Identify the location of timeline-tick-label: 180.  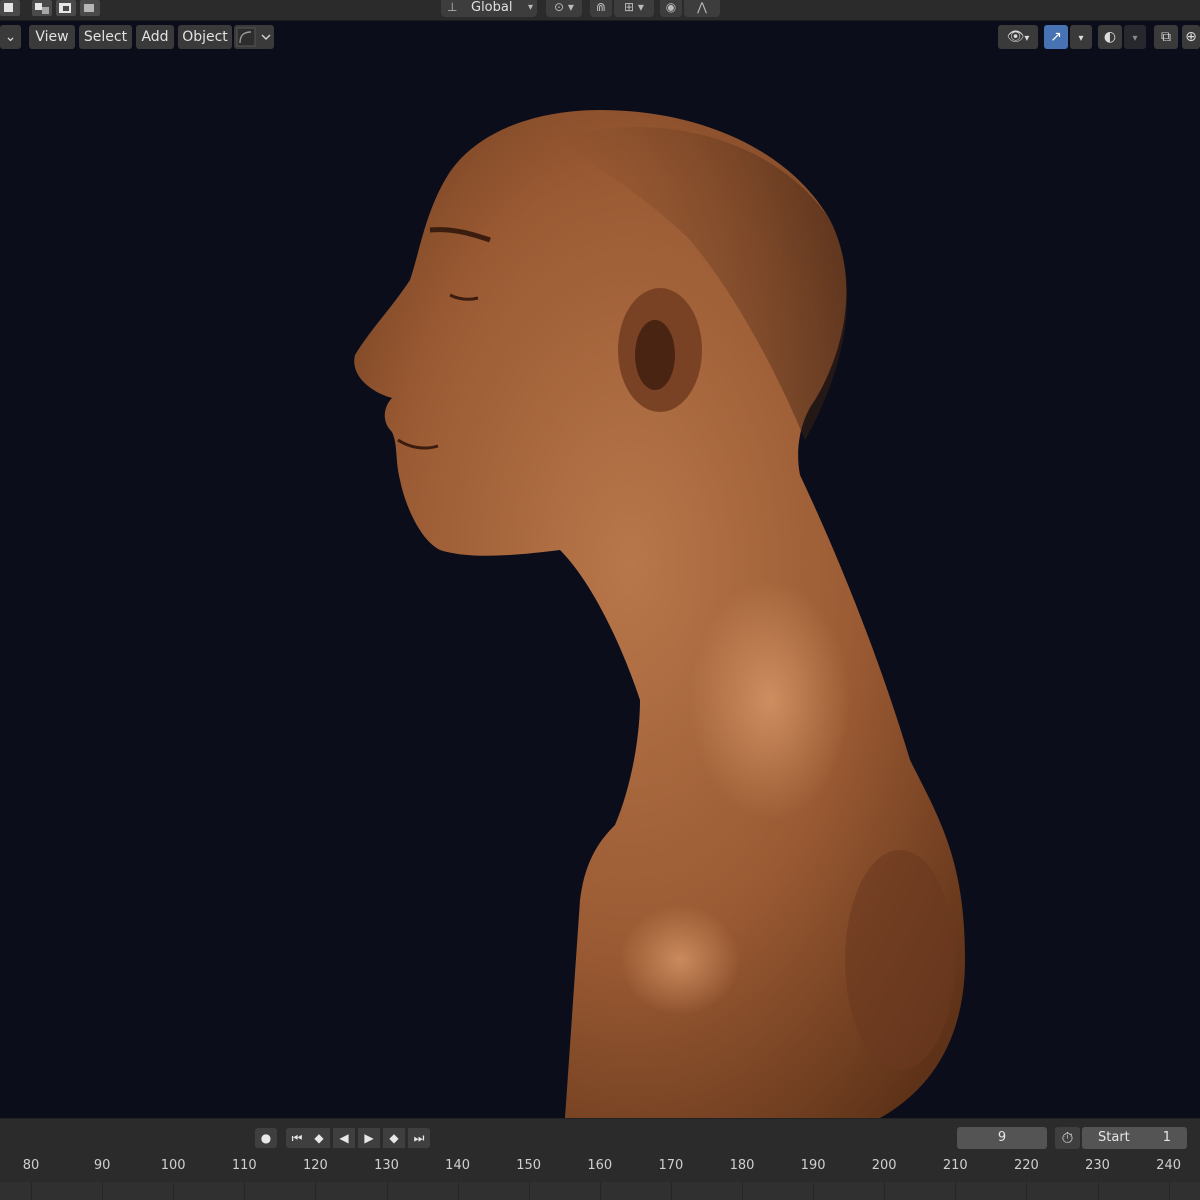
(742, 1165).